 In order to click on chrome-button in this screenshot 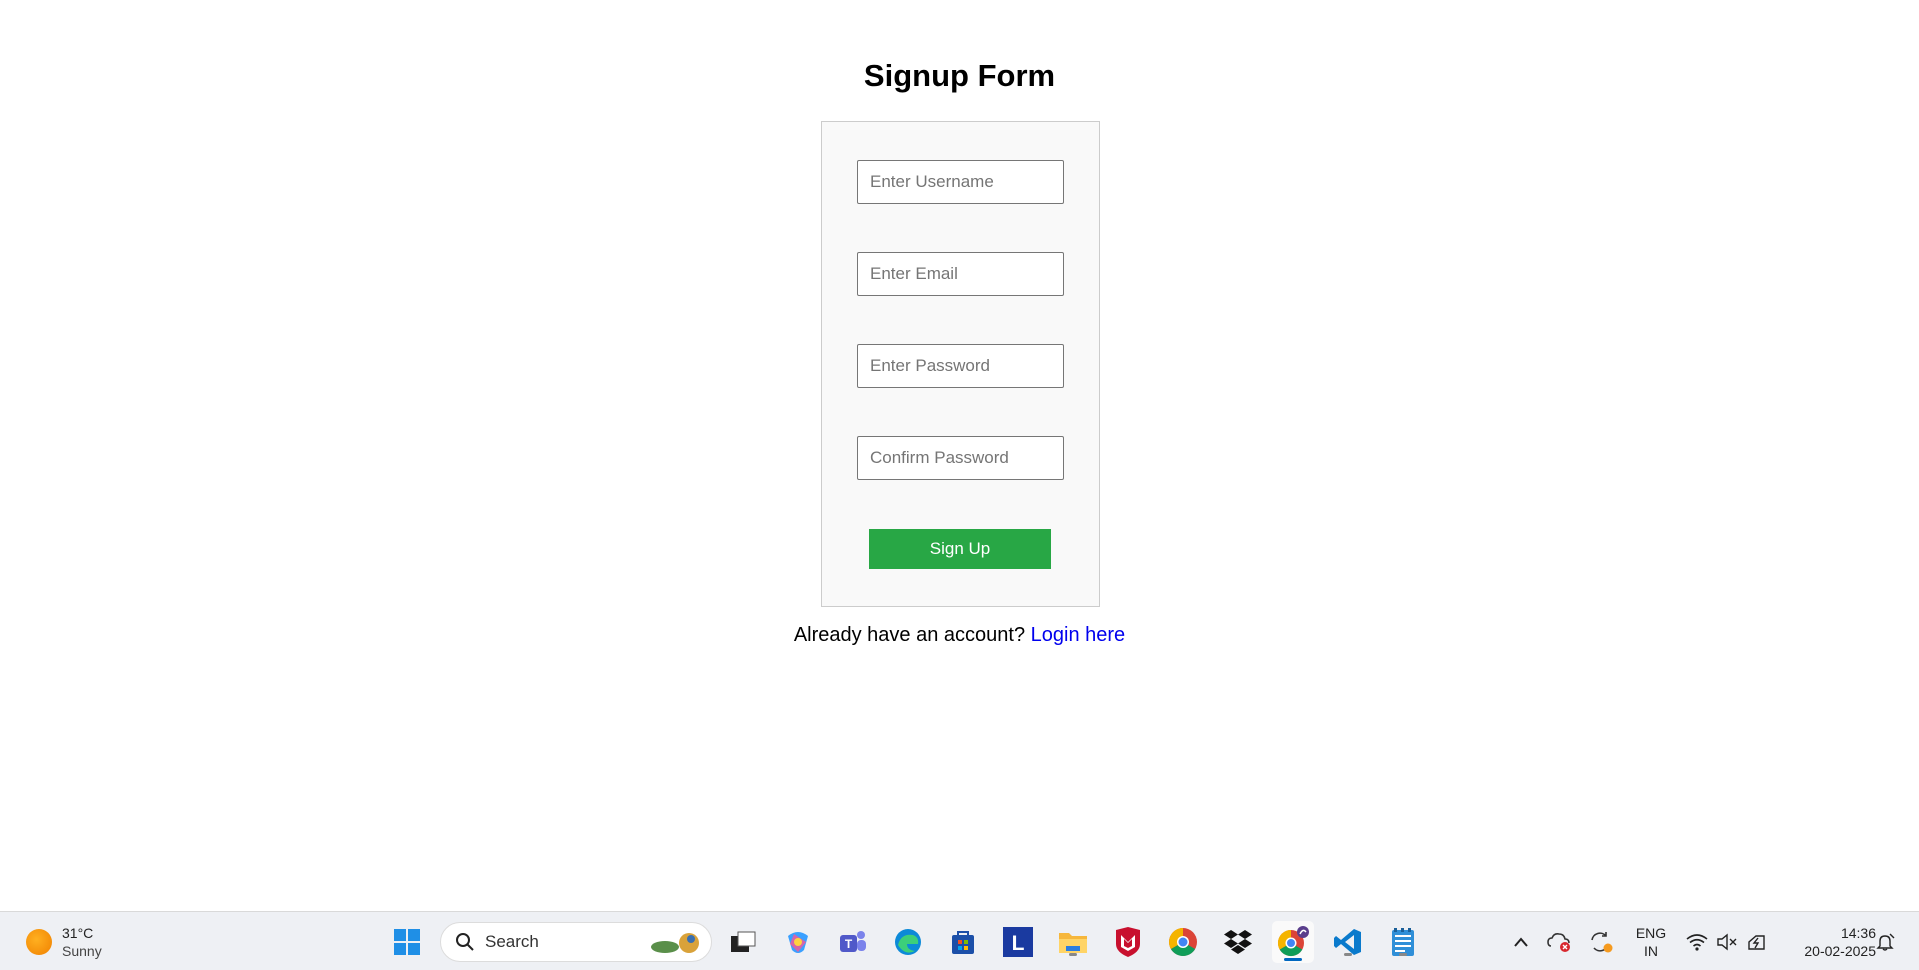, I will do `click(1183, 942)`.